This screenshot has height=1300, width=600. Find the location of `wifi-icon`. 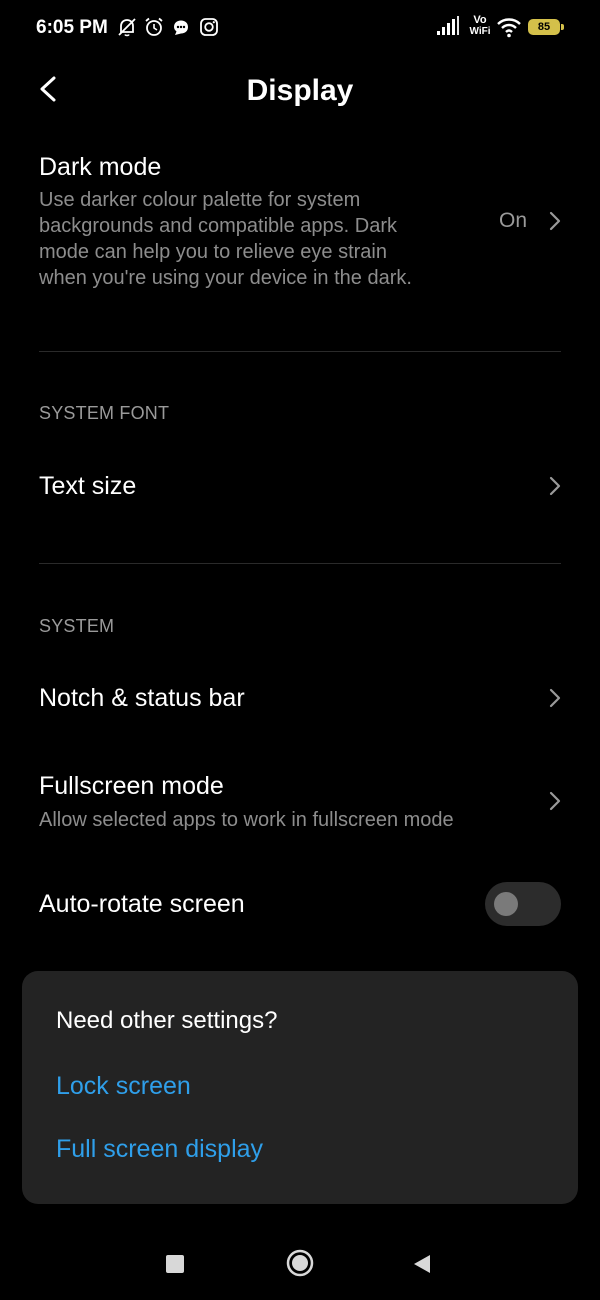

wifi-icon is located at coordinates (509, 28).